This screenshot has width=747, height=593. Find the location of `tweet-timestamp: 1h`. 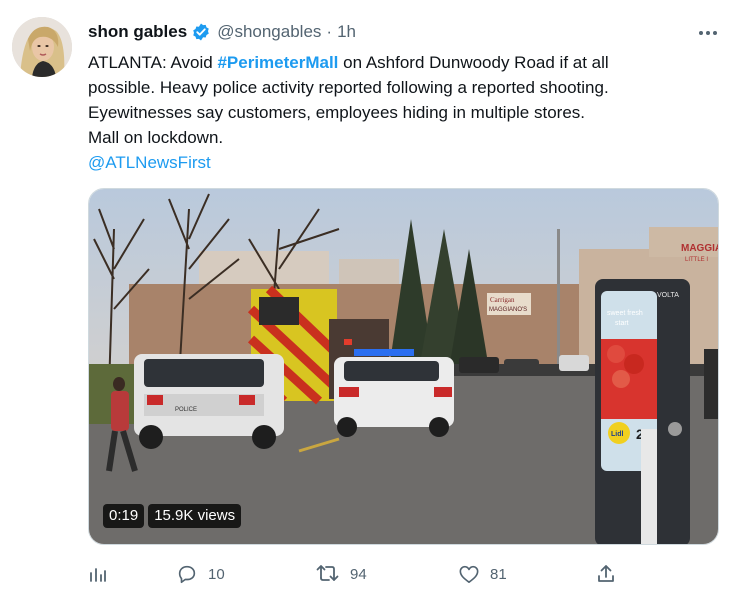

tweet-timestamp: 1h is located at coordinates (346, 32).